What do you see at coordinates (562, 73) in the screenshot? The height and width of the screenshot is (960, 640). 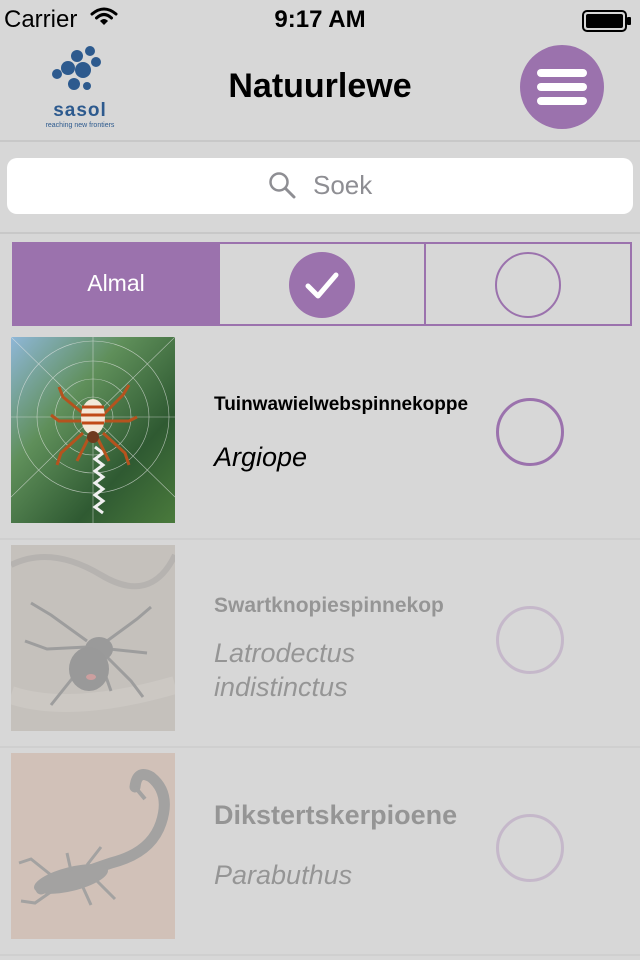 I see `menu-icon` at bounding box center [562, 73].